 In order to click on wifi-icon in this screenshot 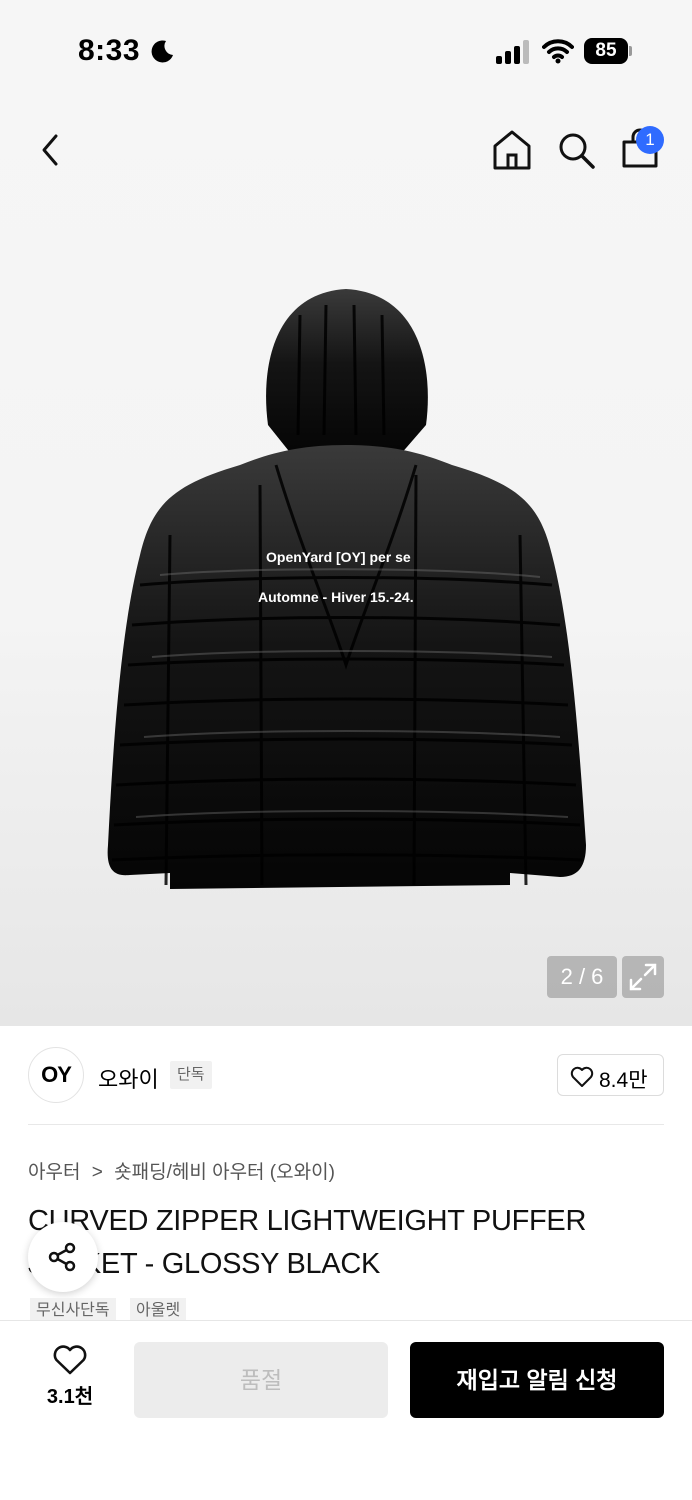, I will do `click(558, 51)`.